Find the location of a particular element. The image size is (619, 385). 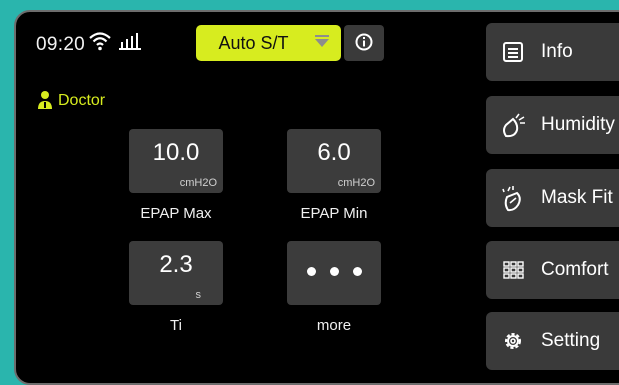

menu-item-comfort: Comfort is located at coordinates (552, 270).